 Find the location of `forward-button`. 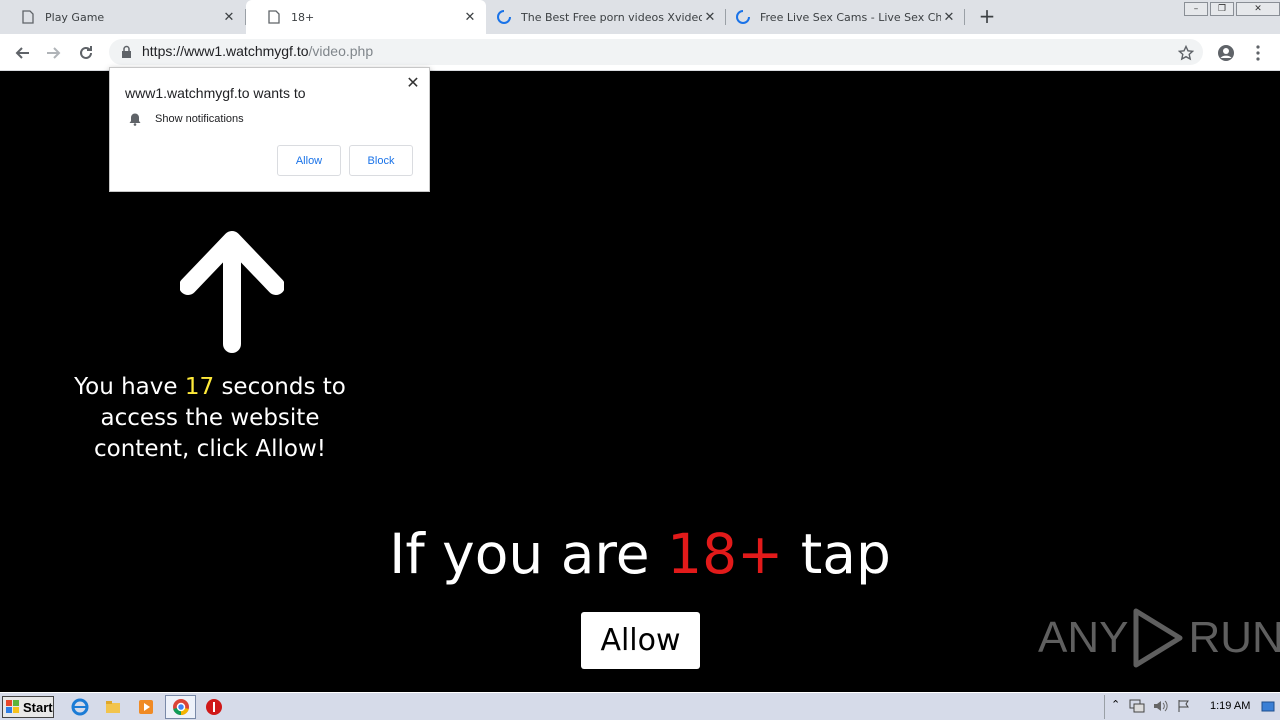

forward-button is located at coordinates (54, 53).